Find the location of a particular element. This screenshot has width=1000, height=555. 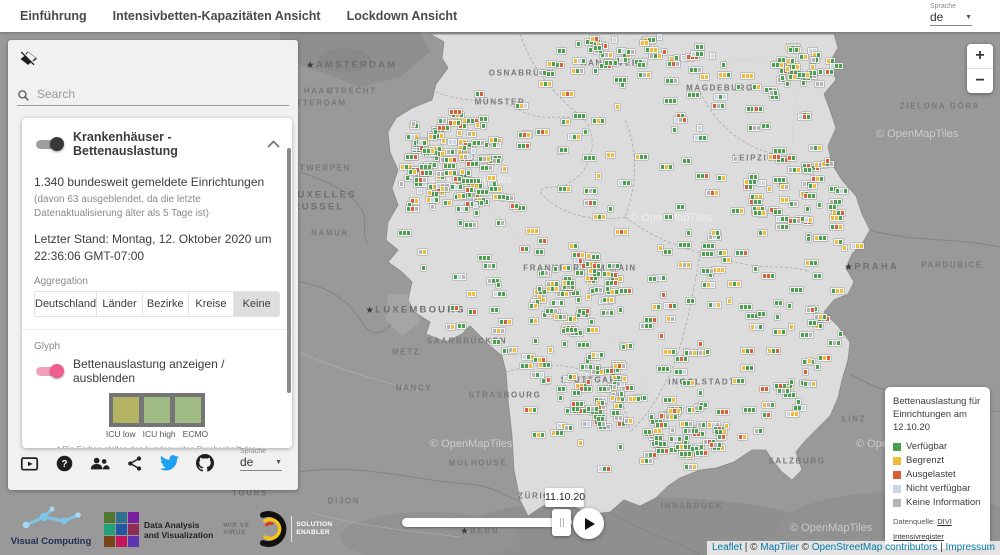

aggregation-option-4: Keine is located at coordinates (256, 304).